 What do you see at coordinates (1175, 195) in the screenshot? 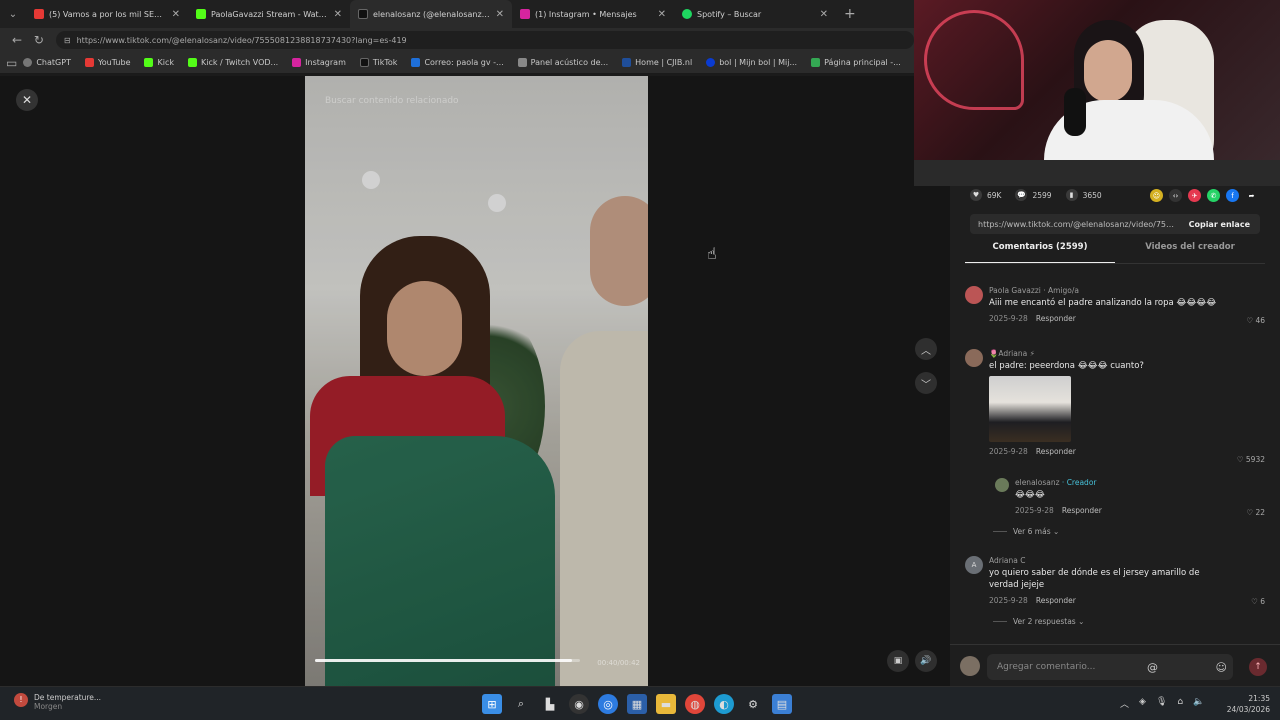
I see `embed-code-icon: ‹›` at bounding box center [1175, 195].